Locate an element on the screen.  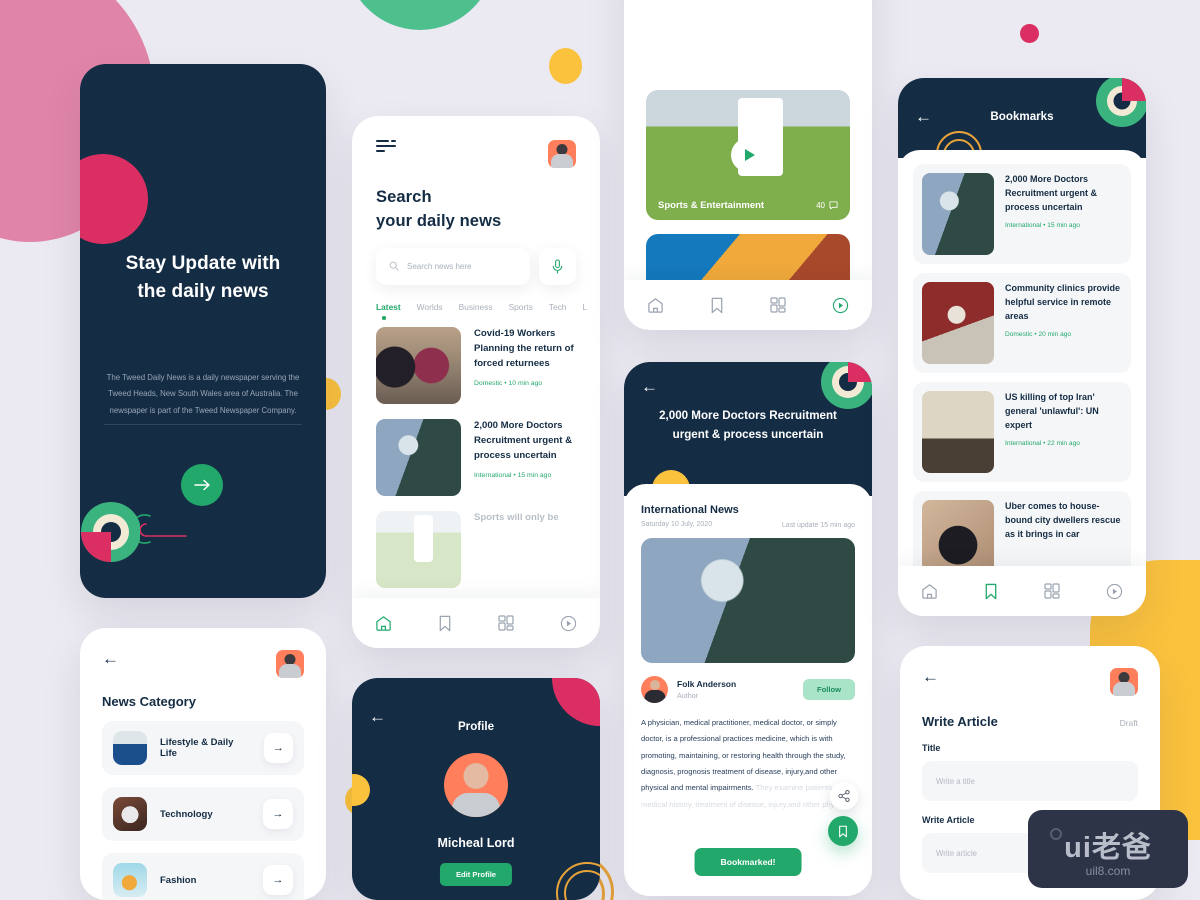
news-category: Domestic is located at coordinates (488, 384).